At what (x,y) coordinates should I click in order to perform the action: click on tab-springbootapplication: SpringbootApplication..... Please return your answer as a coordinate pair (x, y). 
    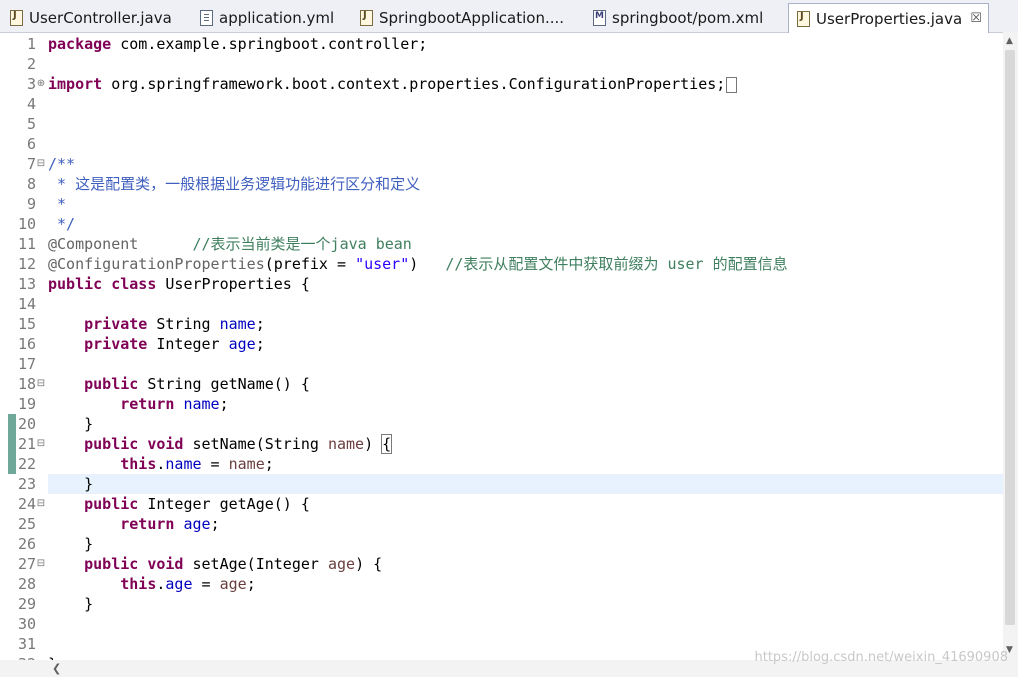
    Looking at the image, I should click on (458, 17).